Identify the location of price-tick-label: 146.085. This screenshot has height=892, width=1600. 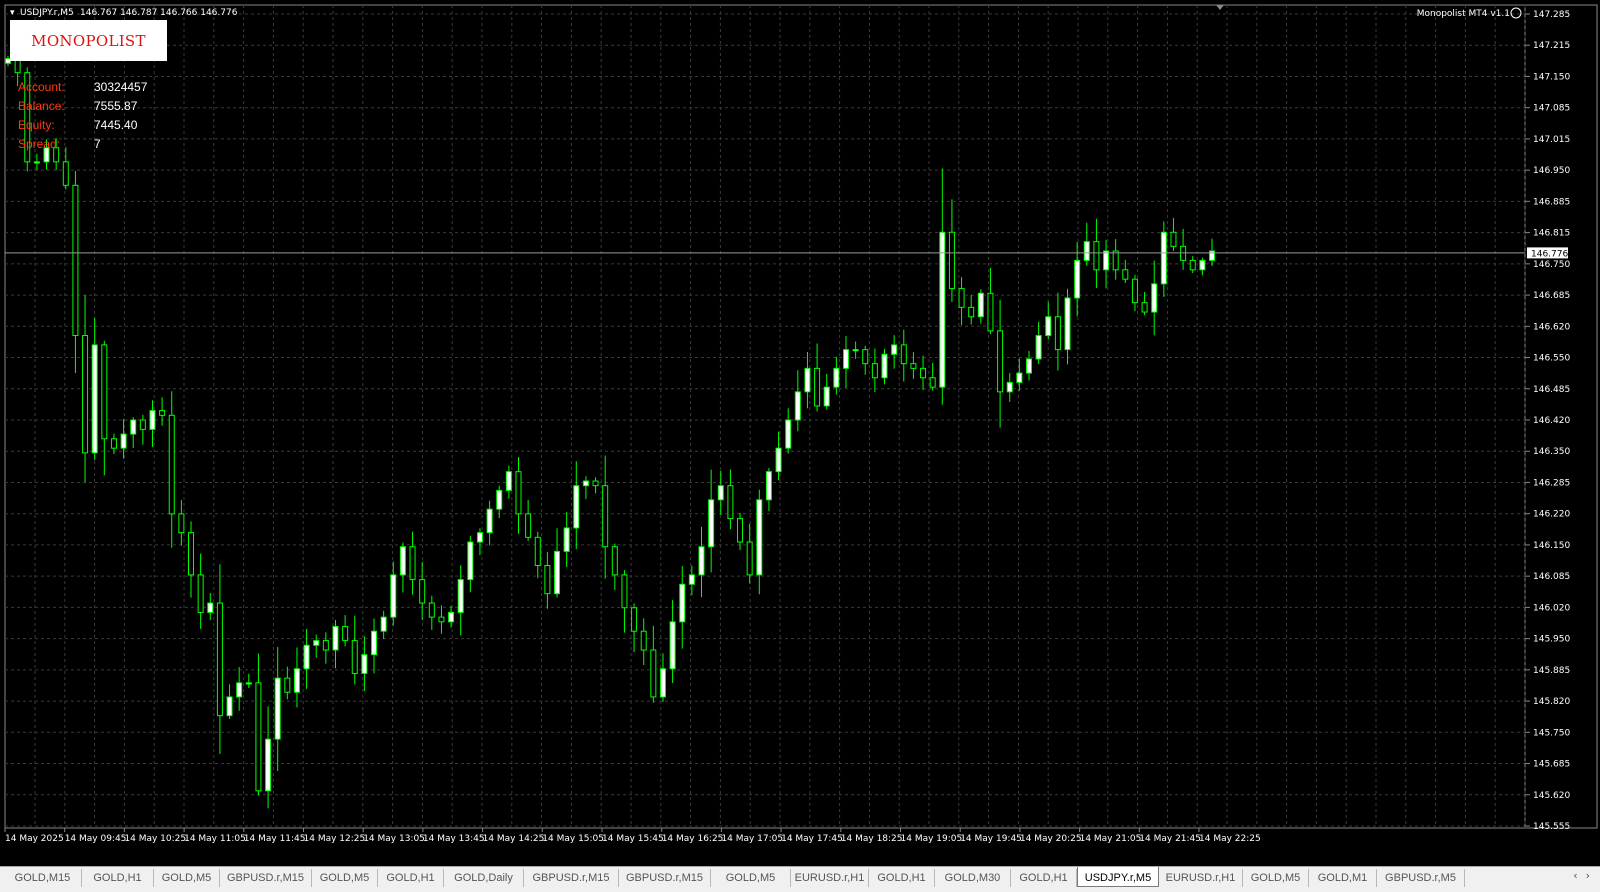
(1551, 577).